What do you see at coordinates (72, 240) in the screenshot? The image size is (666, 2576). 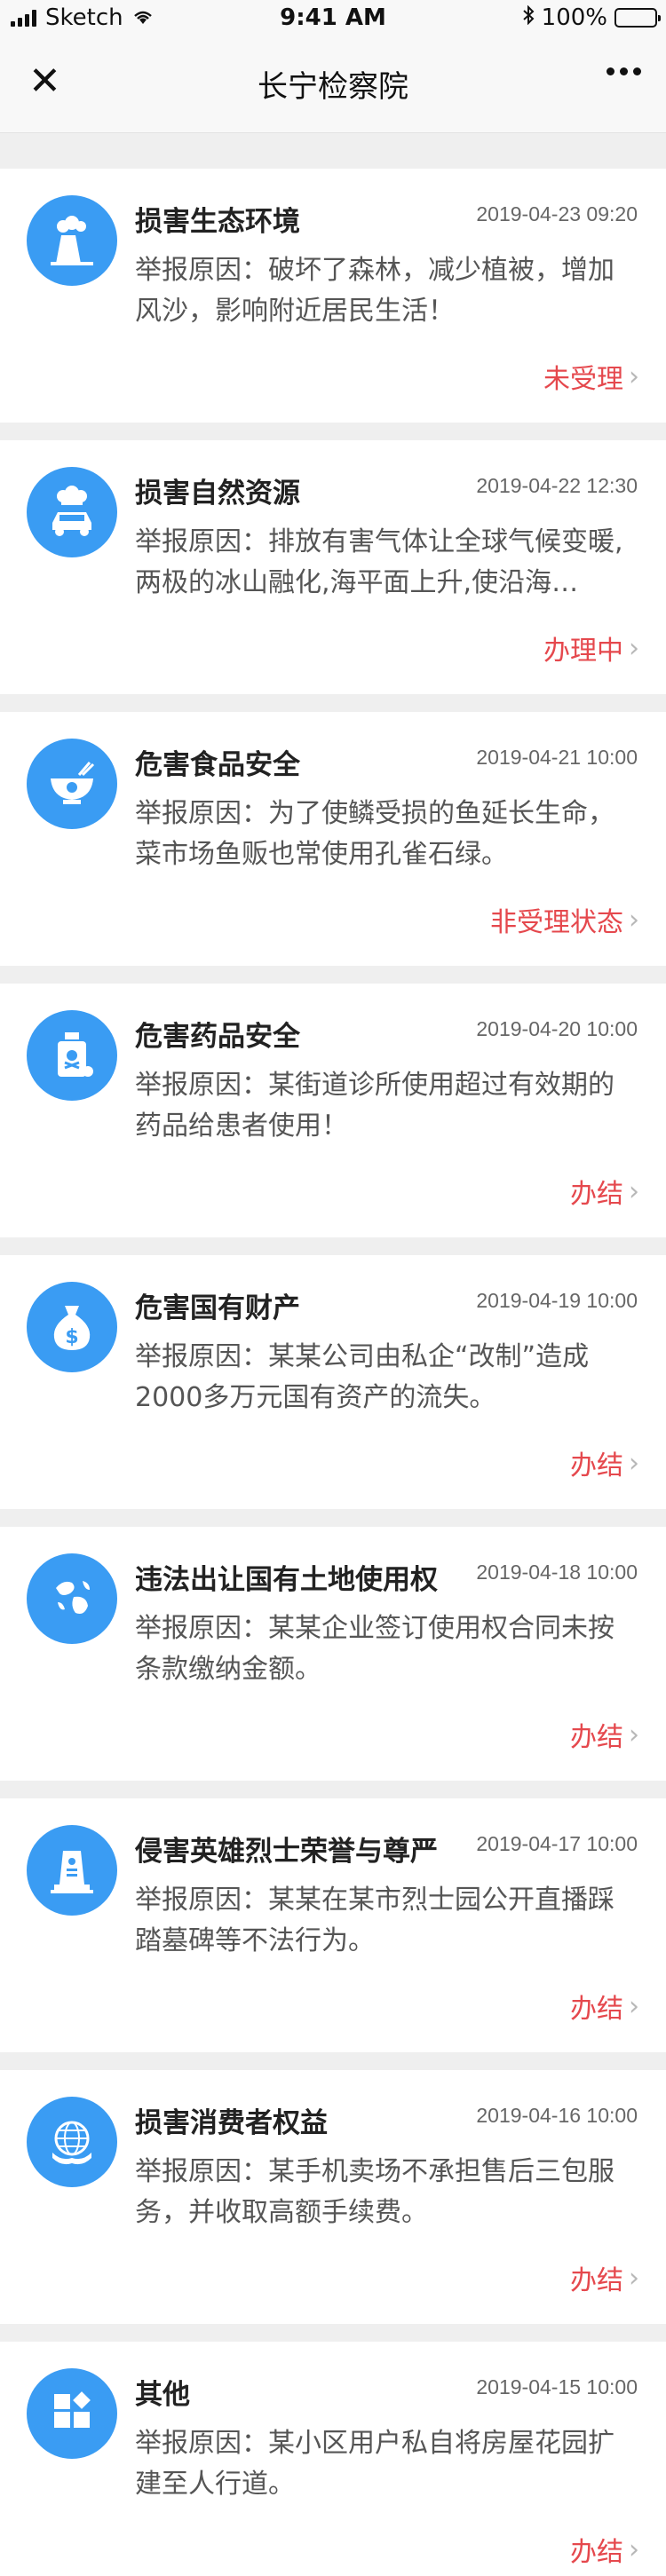 I see `factory-icon` at bounding box center [72, 240].